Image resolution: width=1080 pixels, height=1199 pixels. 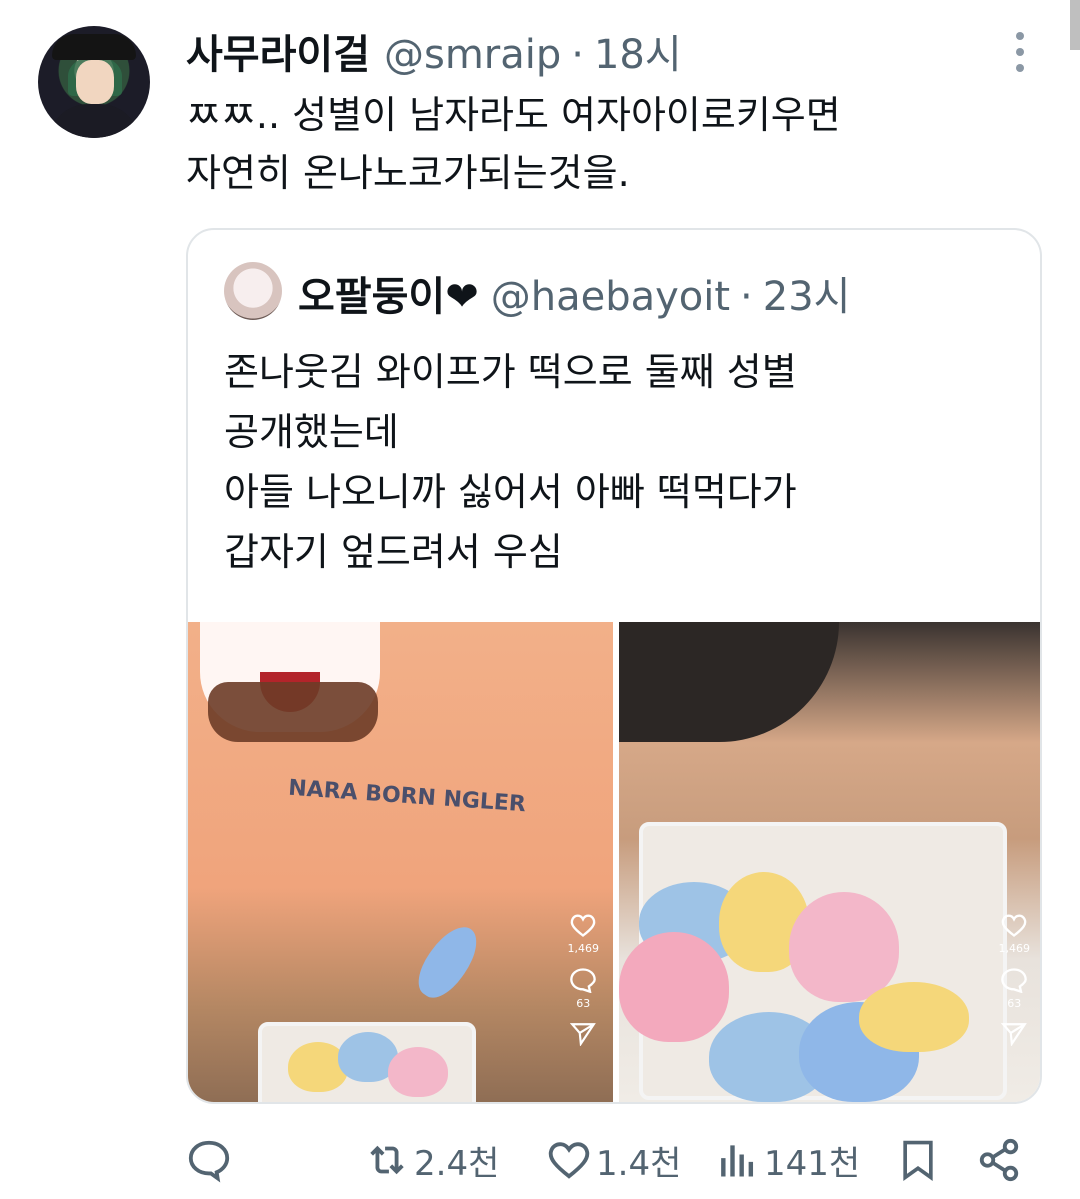 I want to click on quoted-author-handle: @haebayoit, so click(x=610, y=297).